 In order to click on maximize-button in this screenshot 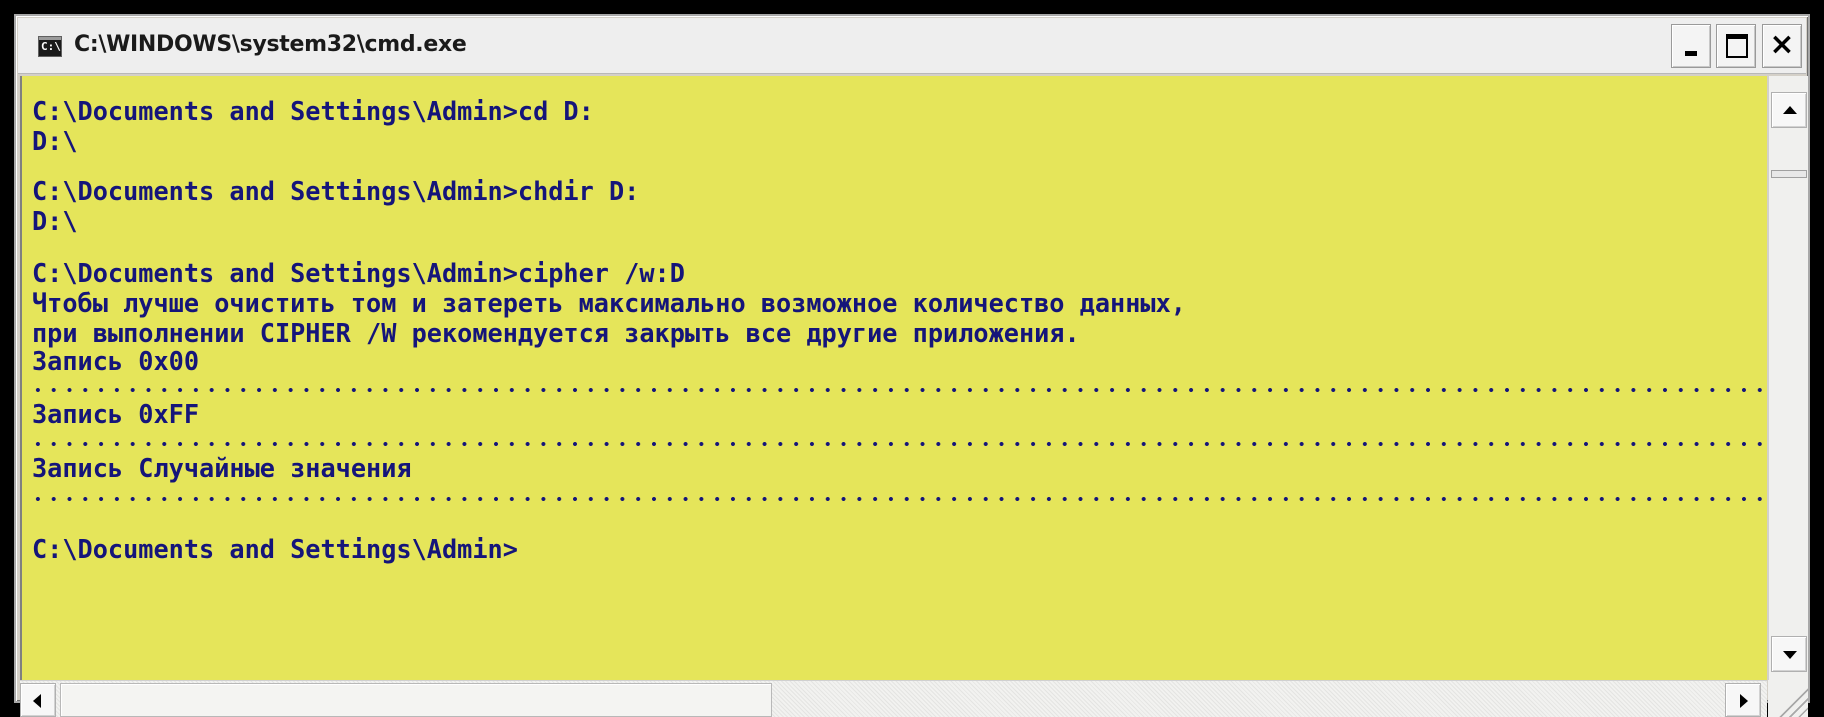, I will do `click(1736, 46)`.